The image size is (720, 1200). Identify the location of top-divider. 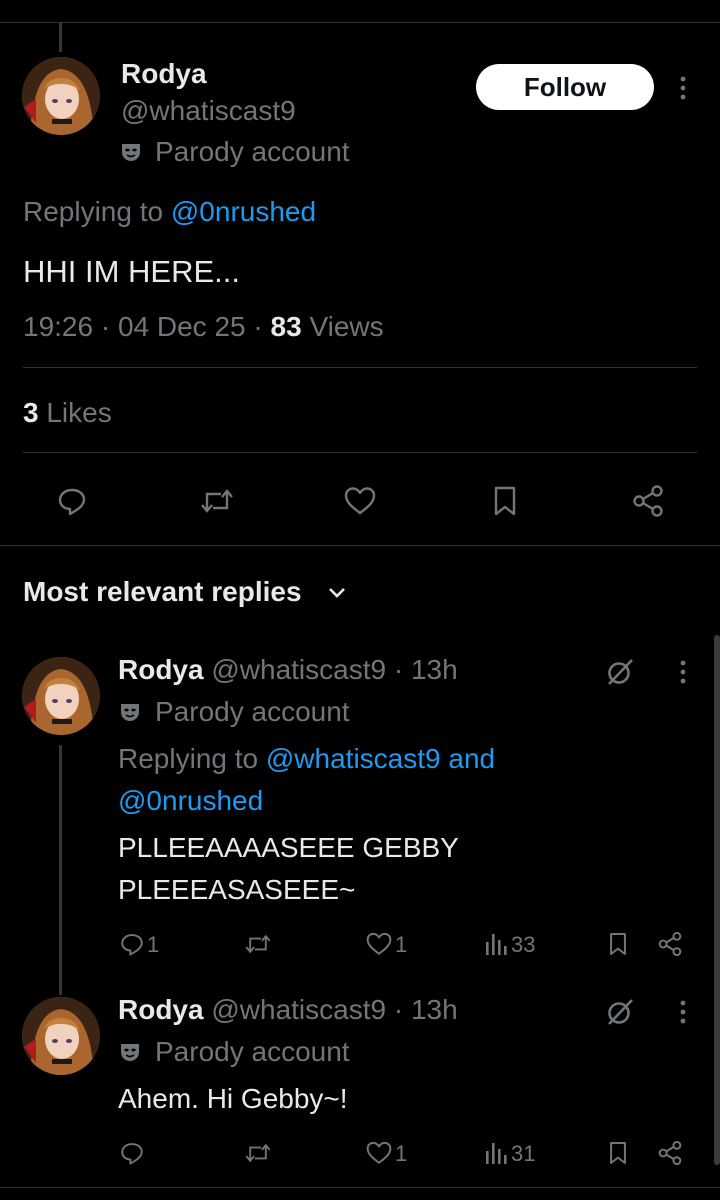
(360, 22).